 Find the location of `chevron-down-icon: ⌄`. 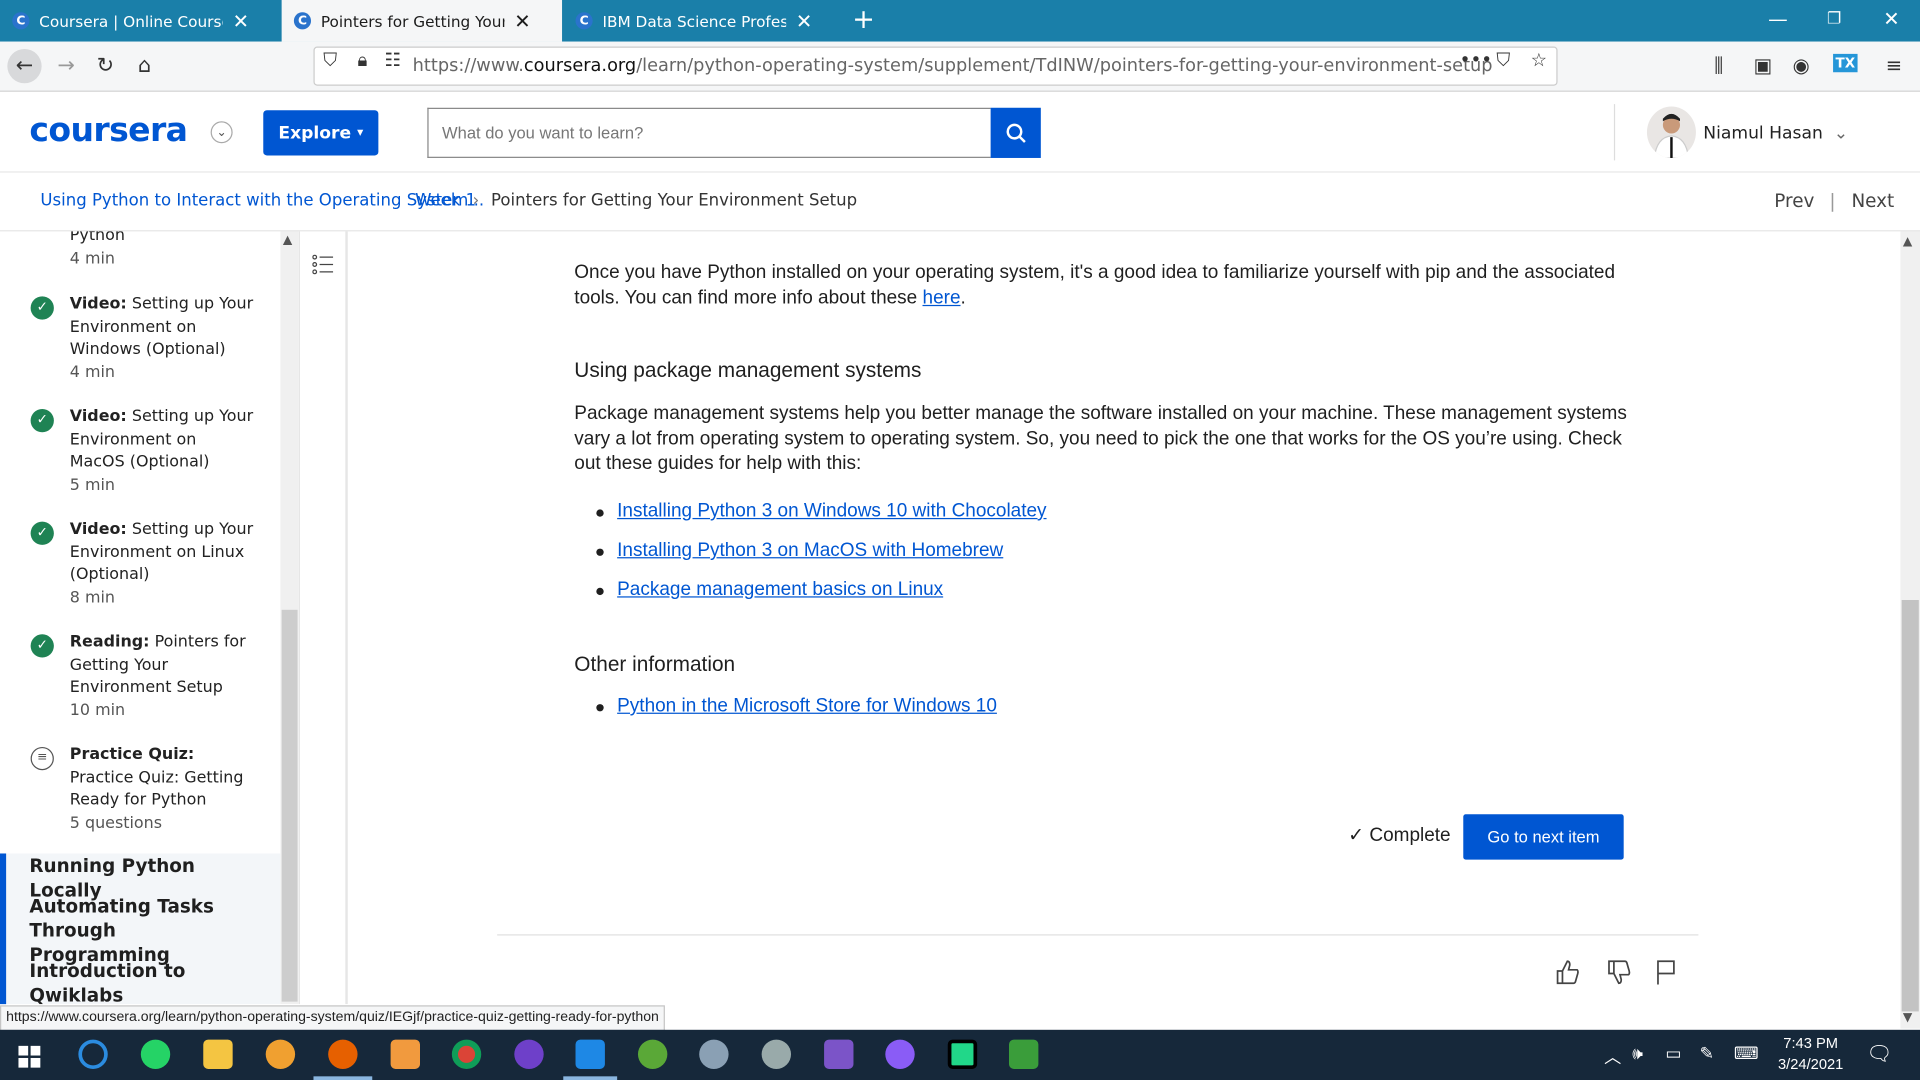

chevron-down-icon: ⌄ is located at coordinates (221, 132).